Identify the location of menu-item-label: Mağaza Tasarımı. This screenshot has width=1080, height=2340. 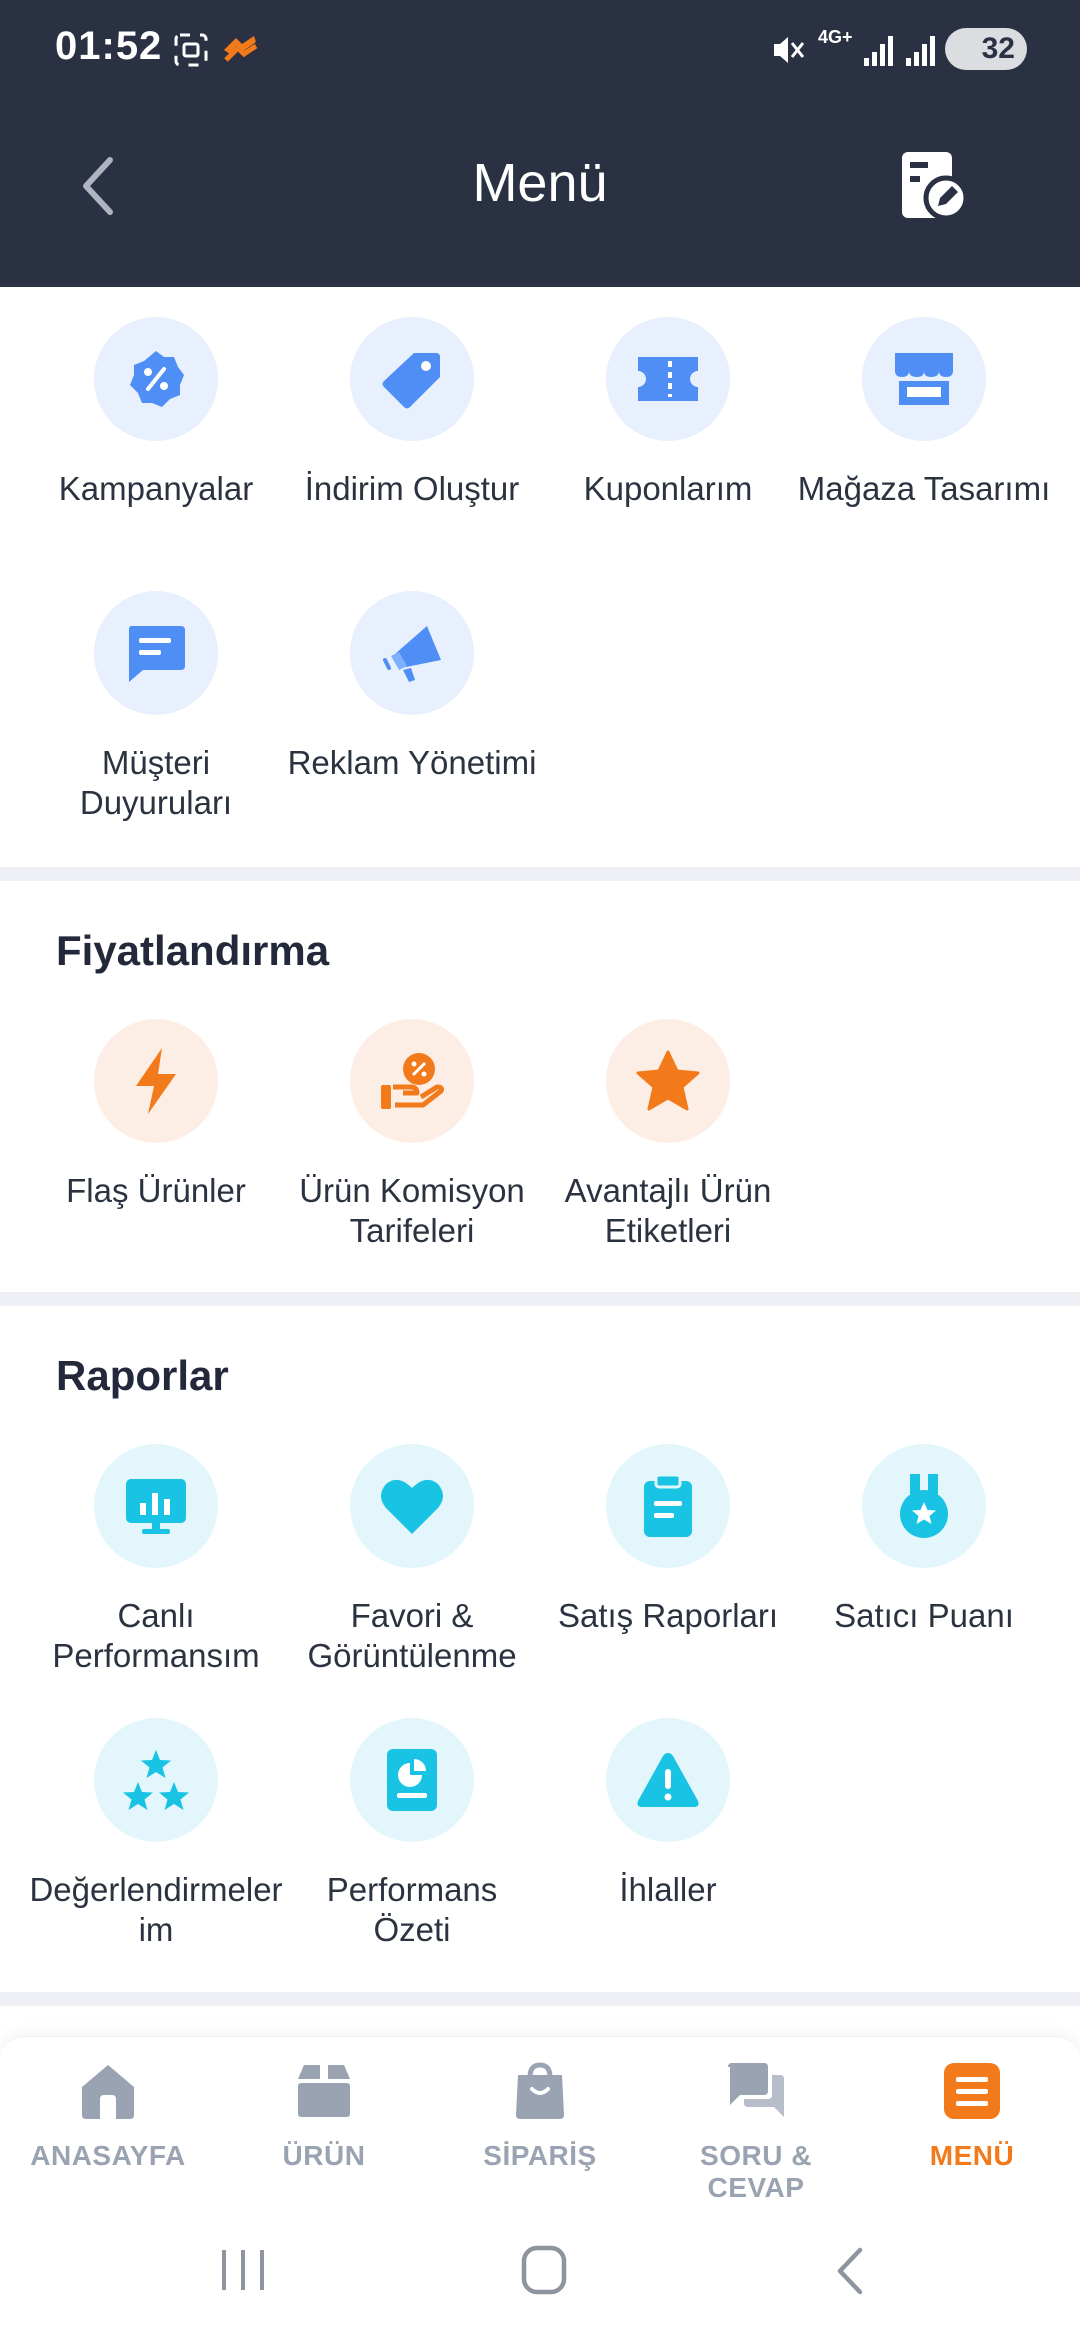
(924, 488).